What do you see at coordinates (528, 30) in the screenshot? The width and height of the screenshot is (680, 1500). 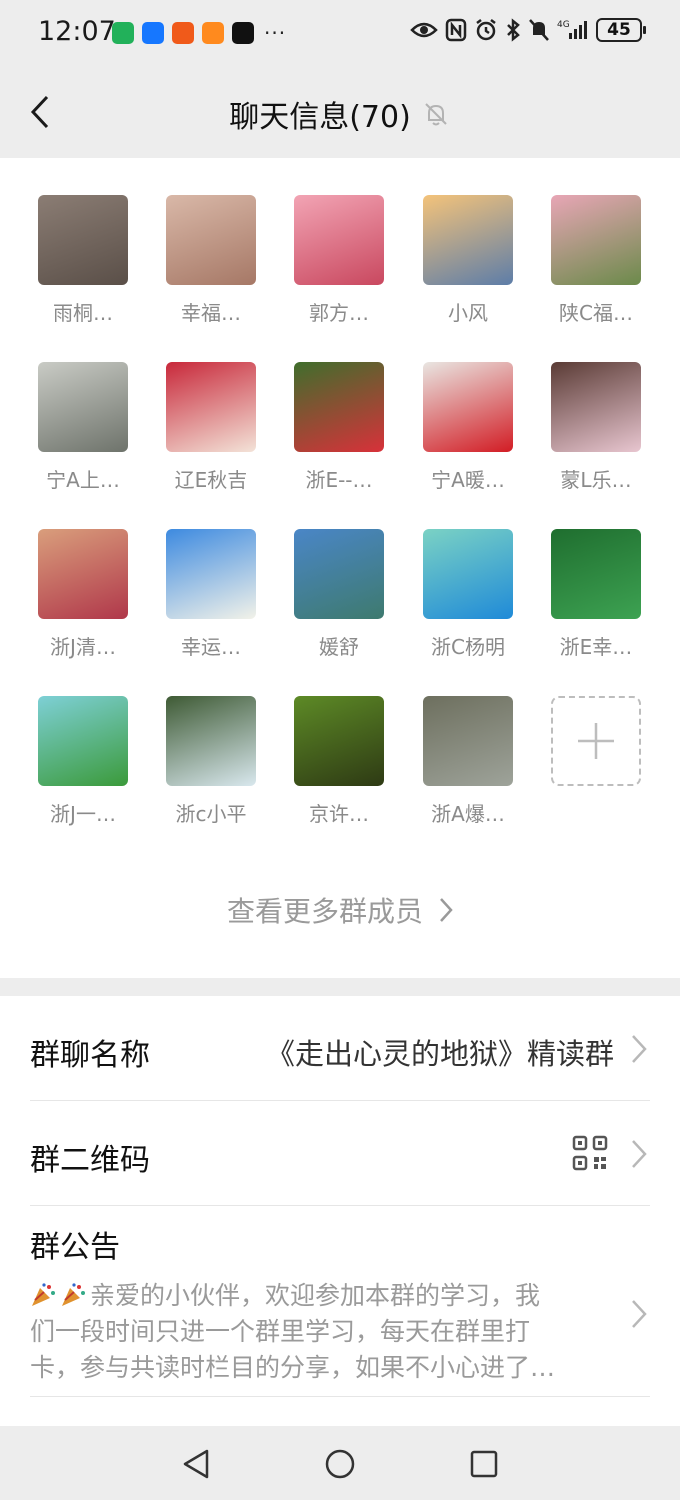 I see `status-indicators: 4G 45` at bounding box center [528, 30].